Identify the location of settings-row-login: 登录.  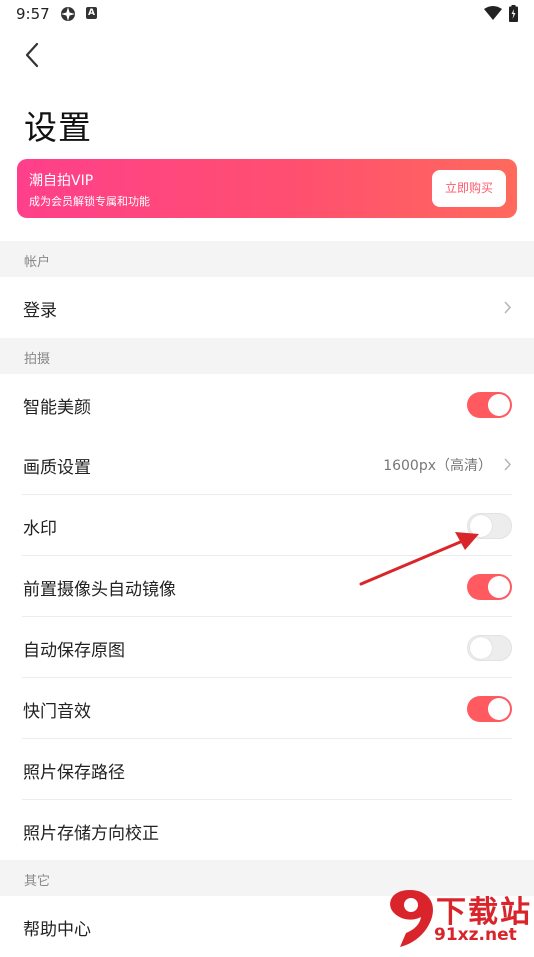
(267, 307).